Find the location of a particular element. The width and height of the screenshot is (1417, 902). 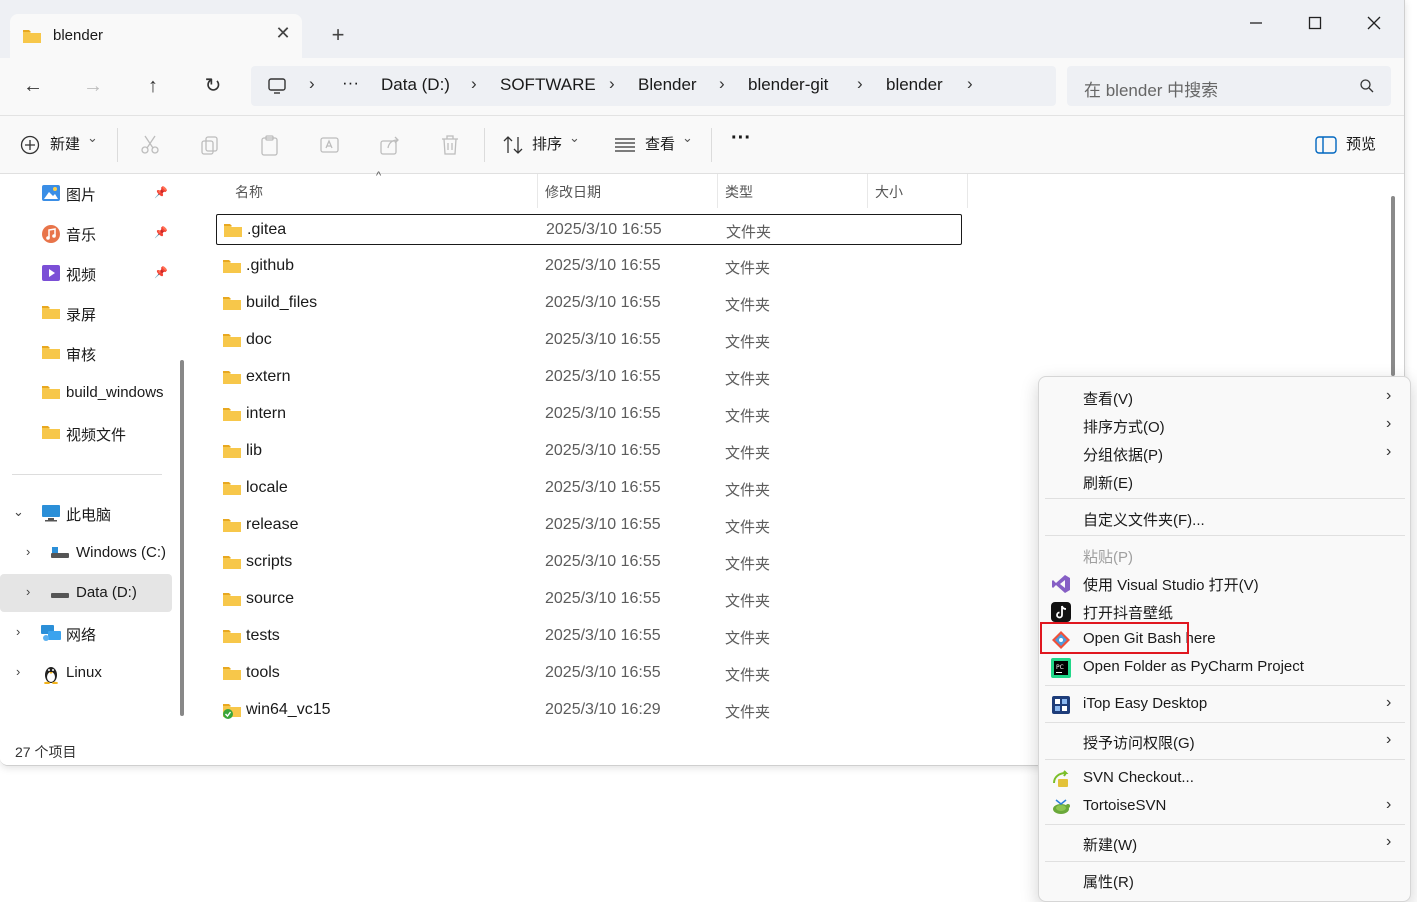

table-row: win64_vc15 2025/3/10 16:29 文件夹 is located at coordinates (589, 710).